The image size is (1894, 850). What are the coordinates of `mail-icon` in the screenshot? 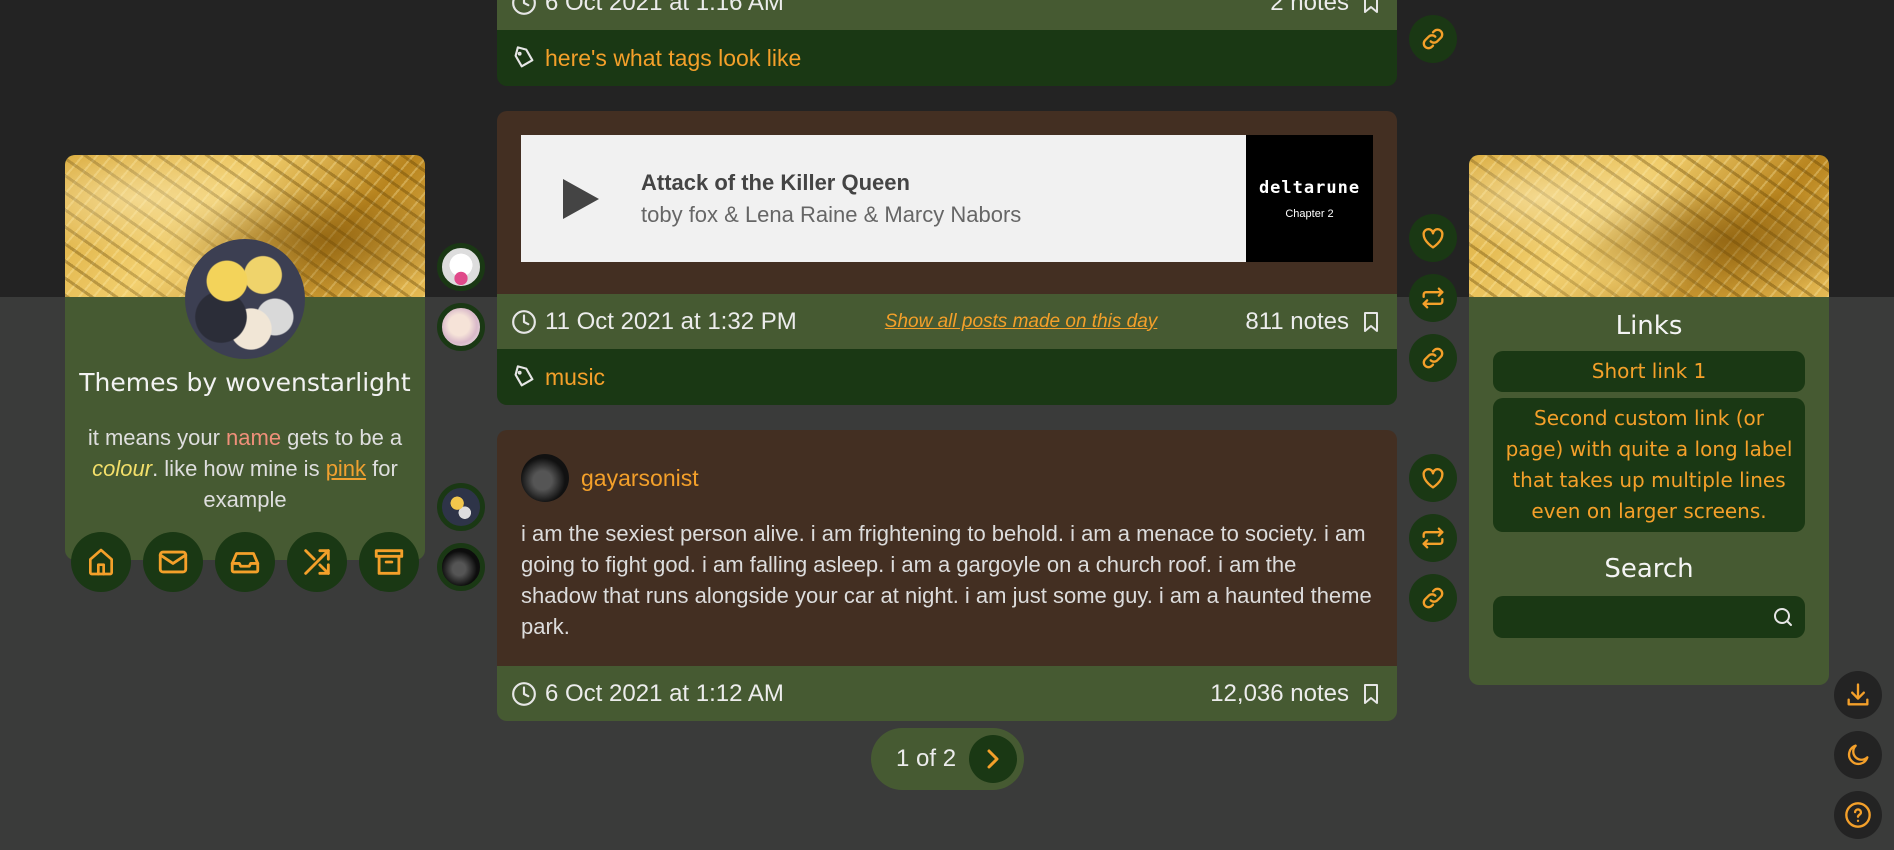 It's located at (173, 562).